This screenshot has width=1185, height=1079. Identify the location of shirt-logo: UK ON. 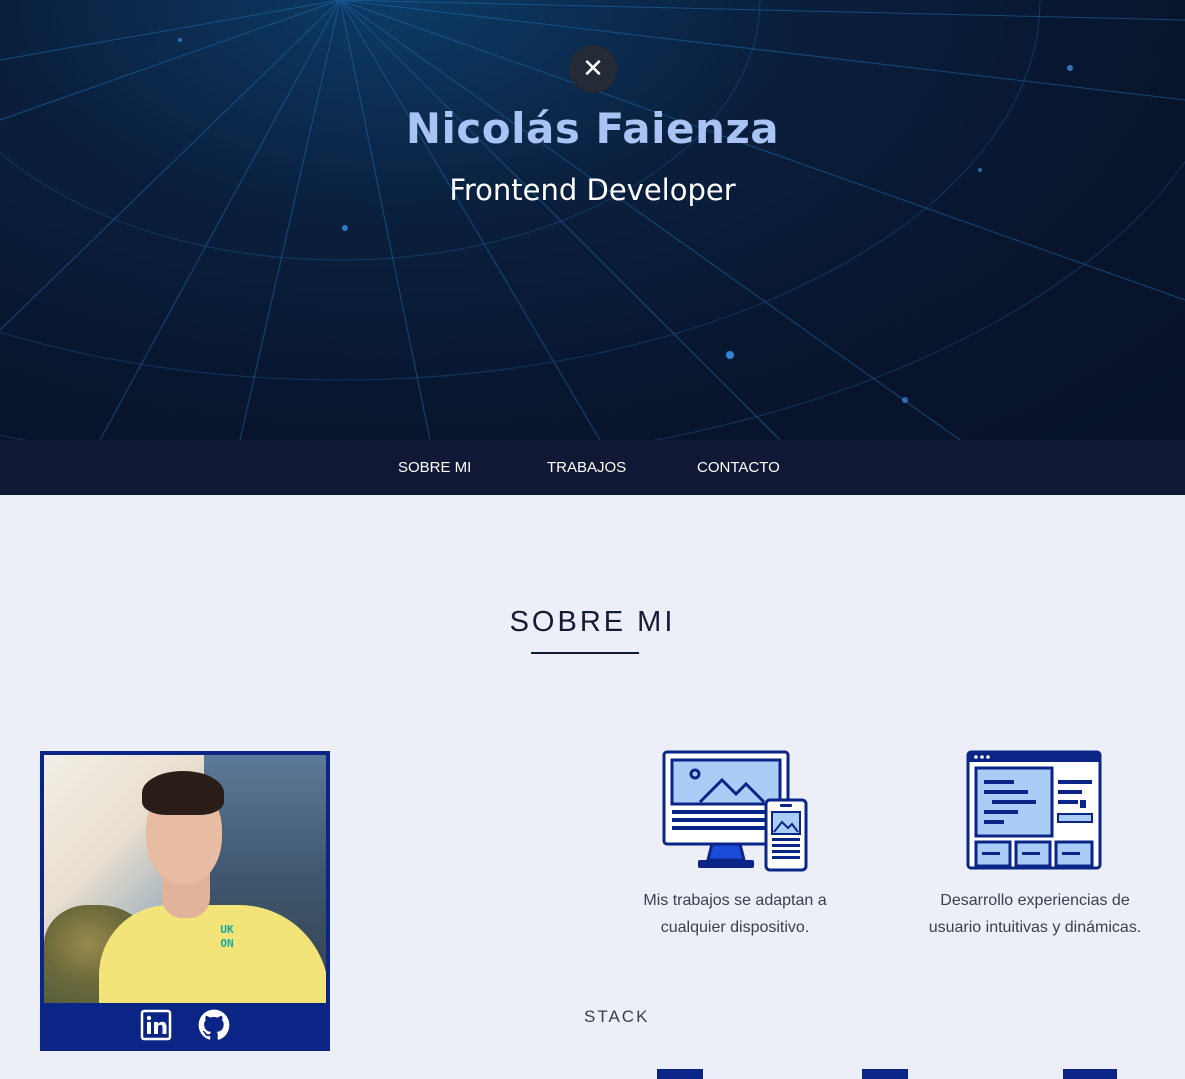
(227, 936).